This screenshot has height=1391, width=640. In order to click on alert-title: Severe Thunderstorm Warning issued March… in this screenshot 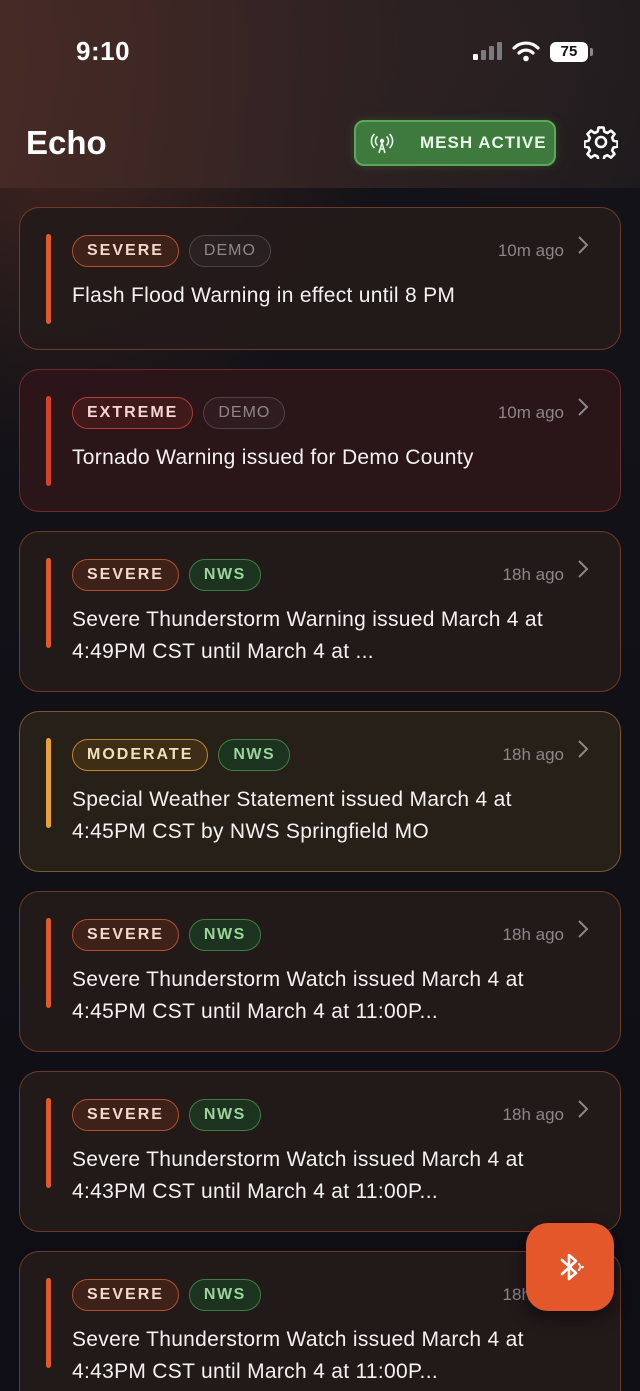, I will do `click(308, 635)`.